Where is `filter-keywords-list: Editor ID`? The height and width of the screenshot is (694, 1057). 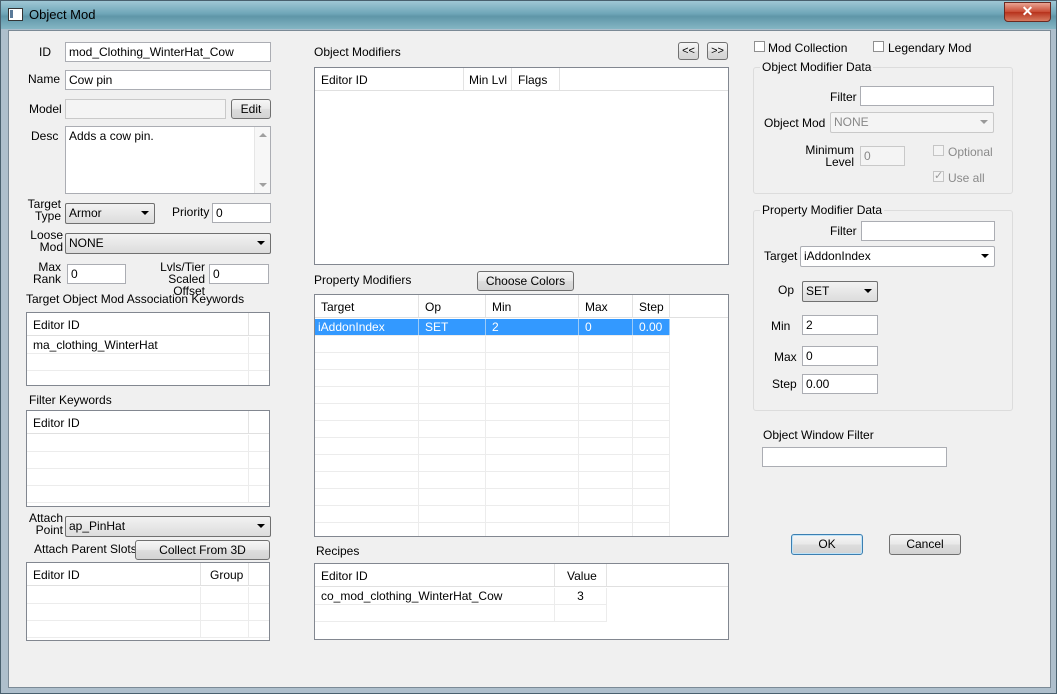
filter-keywords-list: Editor ID is located at coordinates (148, 458).